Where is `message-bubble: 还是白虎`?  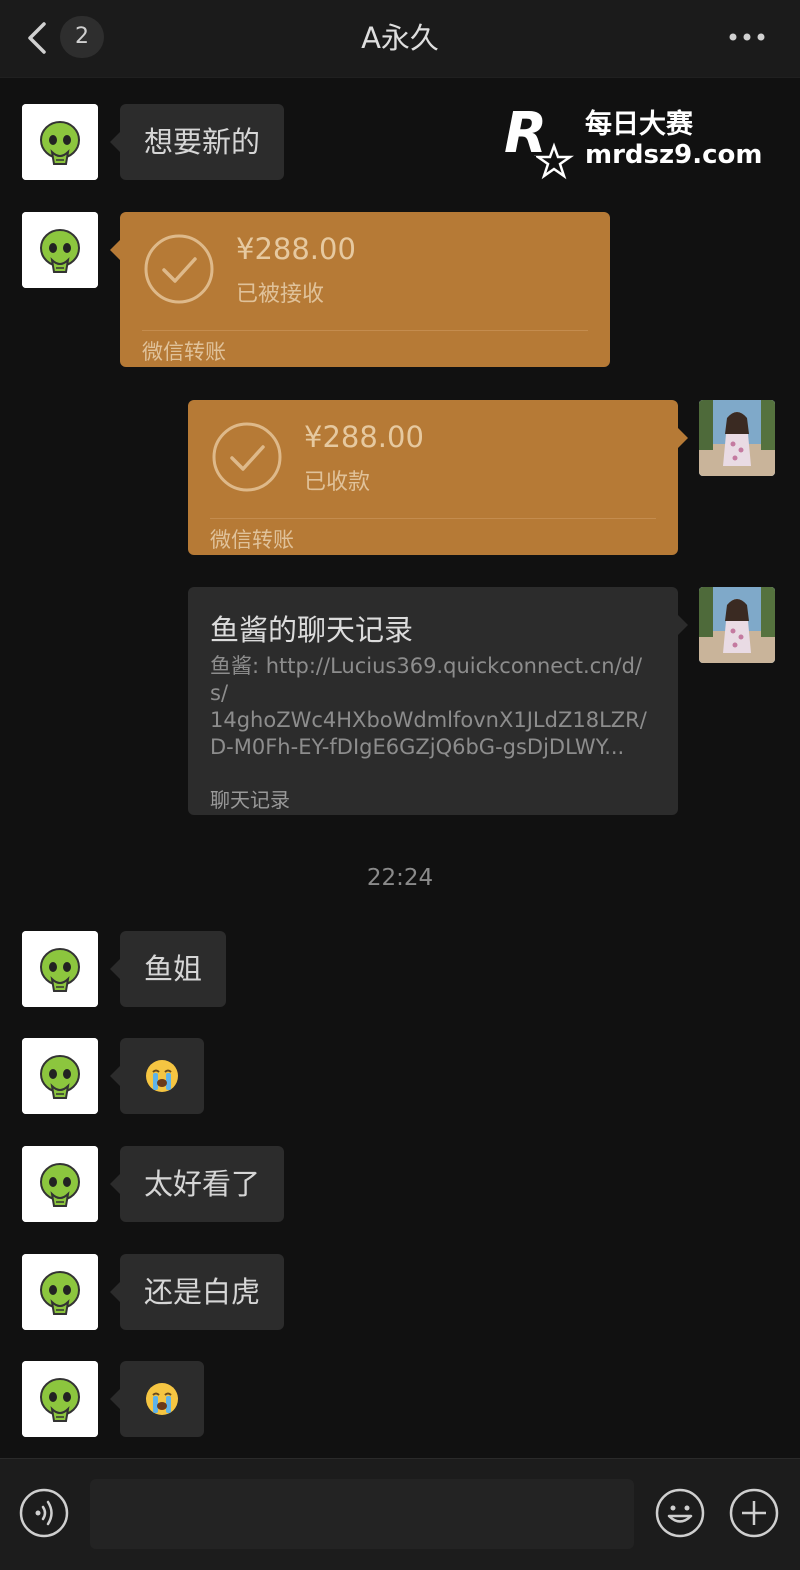 message-bubble: 还是白虎 is located at coordinates (197, 1292).